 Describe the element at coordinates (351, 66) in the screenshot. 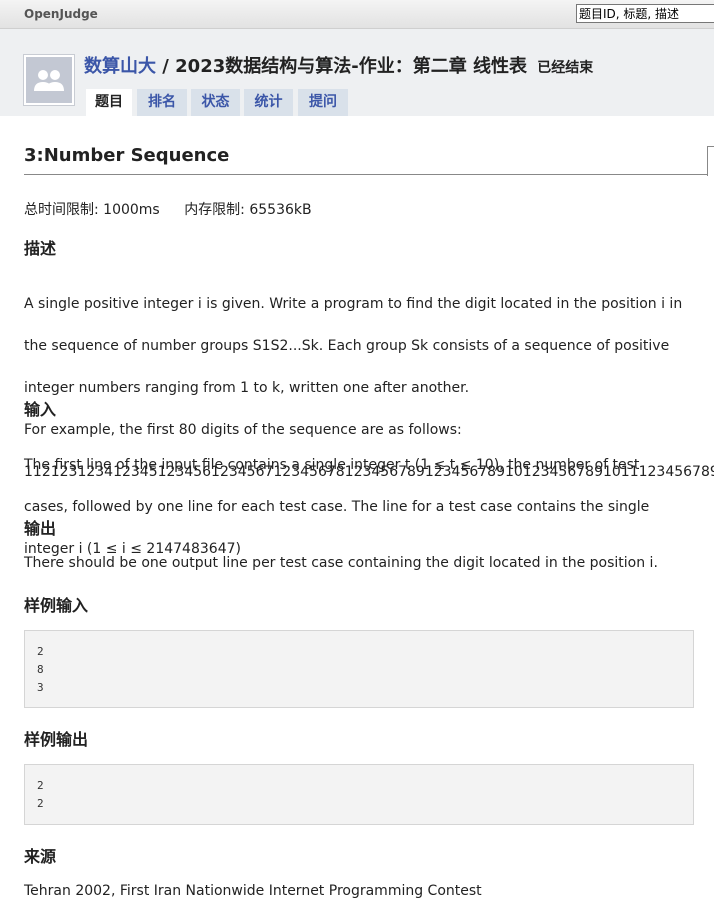

I see `contest-title: 2023数据结构与算法-作业：第二章 线性表` at that location.